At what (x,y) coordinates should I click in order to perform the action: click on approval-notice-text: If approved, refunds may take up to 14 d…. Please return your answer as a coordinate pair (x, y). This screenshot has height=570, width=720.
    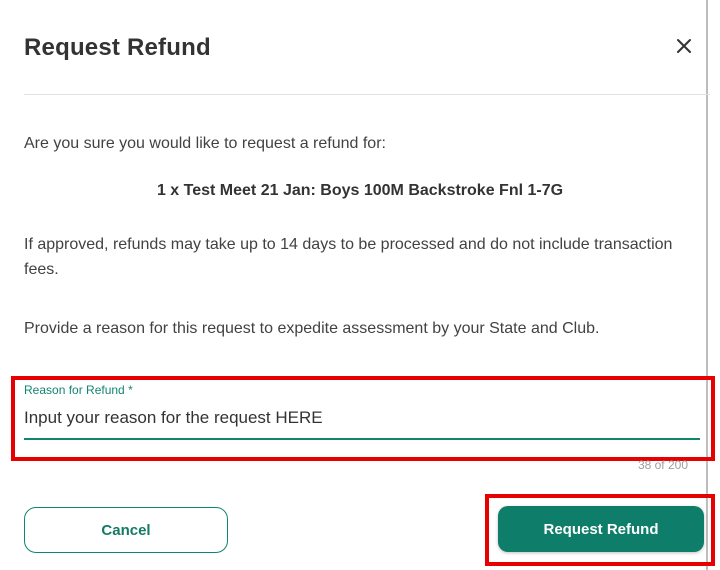
    Looking at the image, I should click on (348, 257).